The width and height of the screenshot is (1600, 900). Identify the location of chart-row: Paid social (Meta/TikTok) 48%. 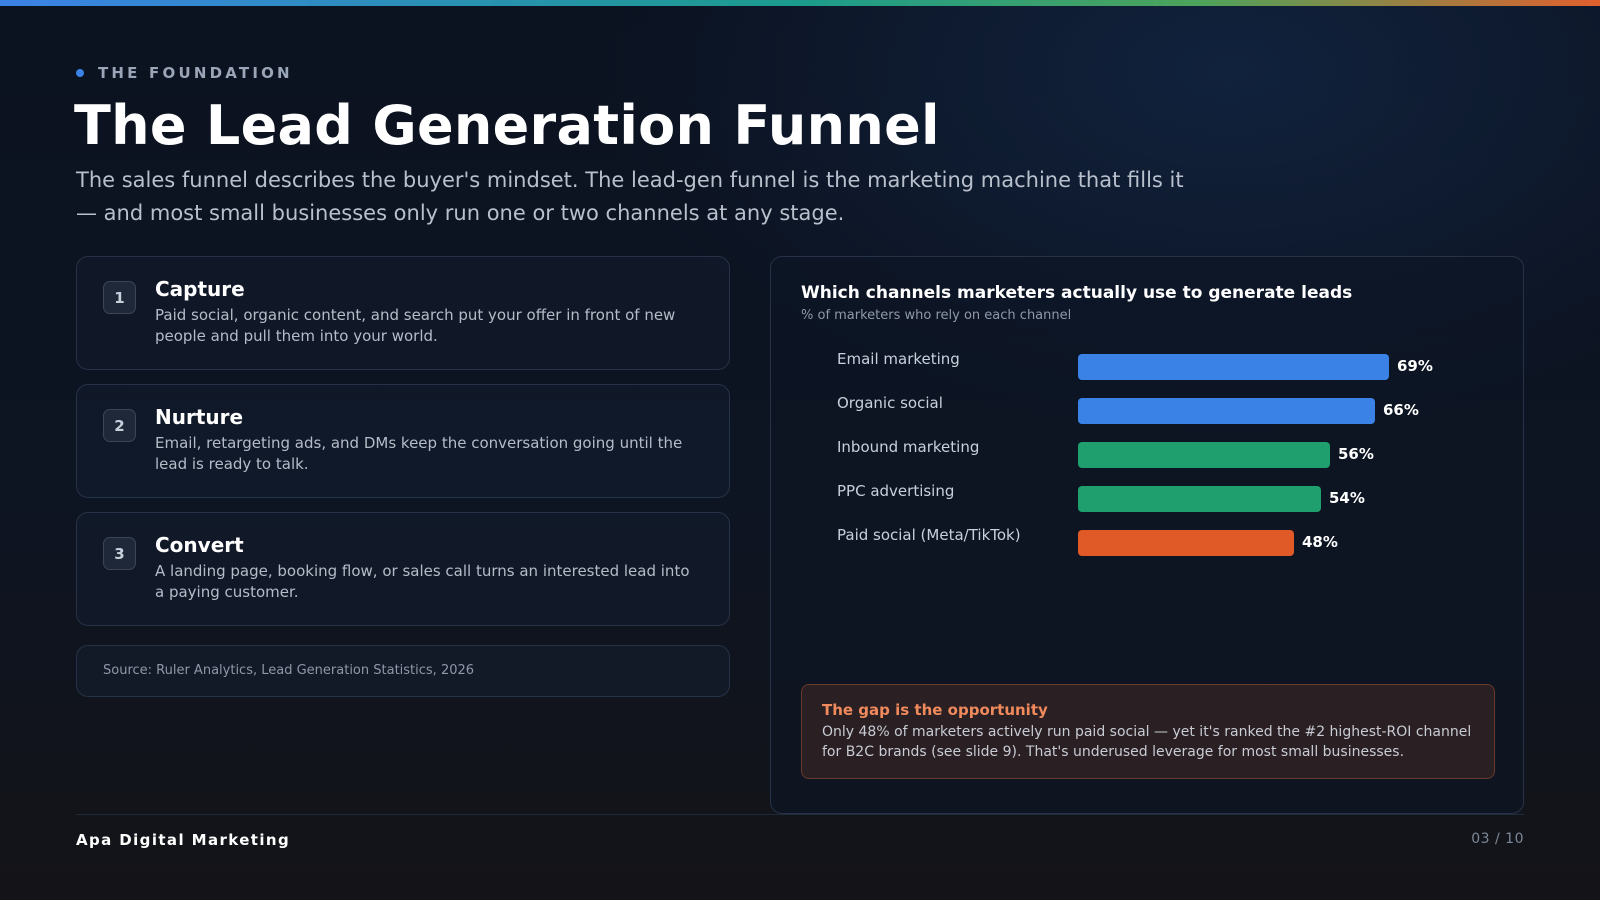
(1148, 541).